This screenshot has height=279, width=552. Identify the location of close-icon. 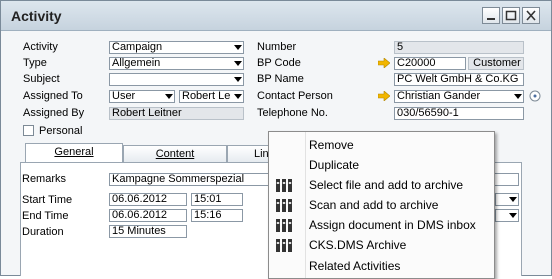
(531, 15).